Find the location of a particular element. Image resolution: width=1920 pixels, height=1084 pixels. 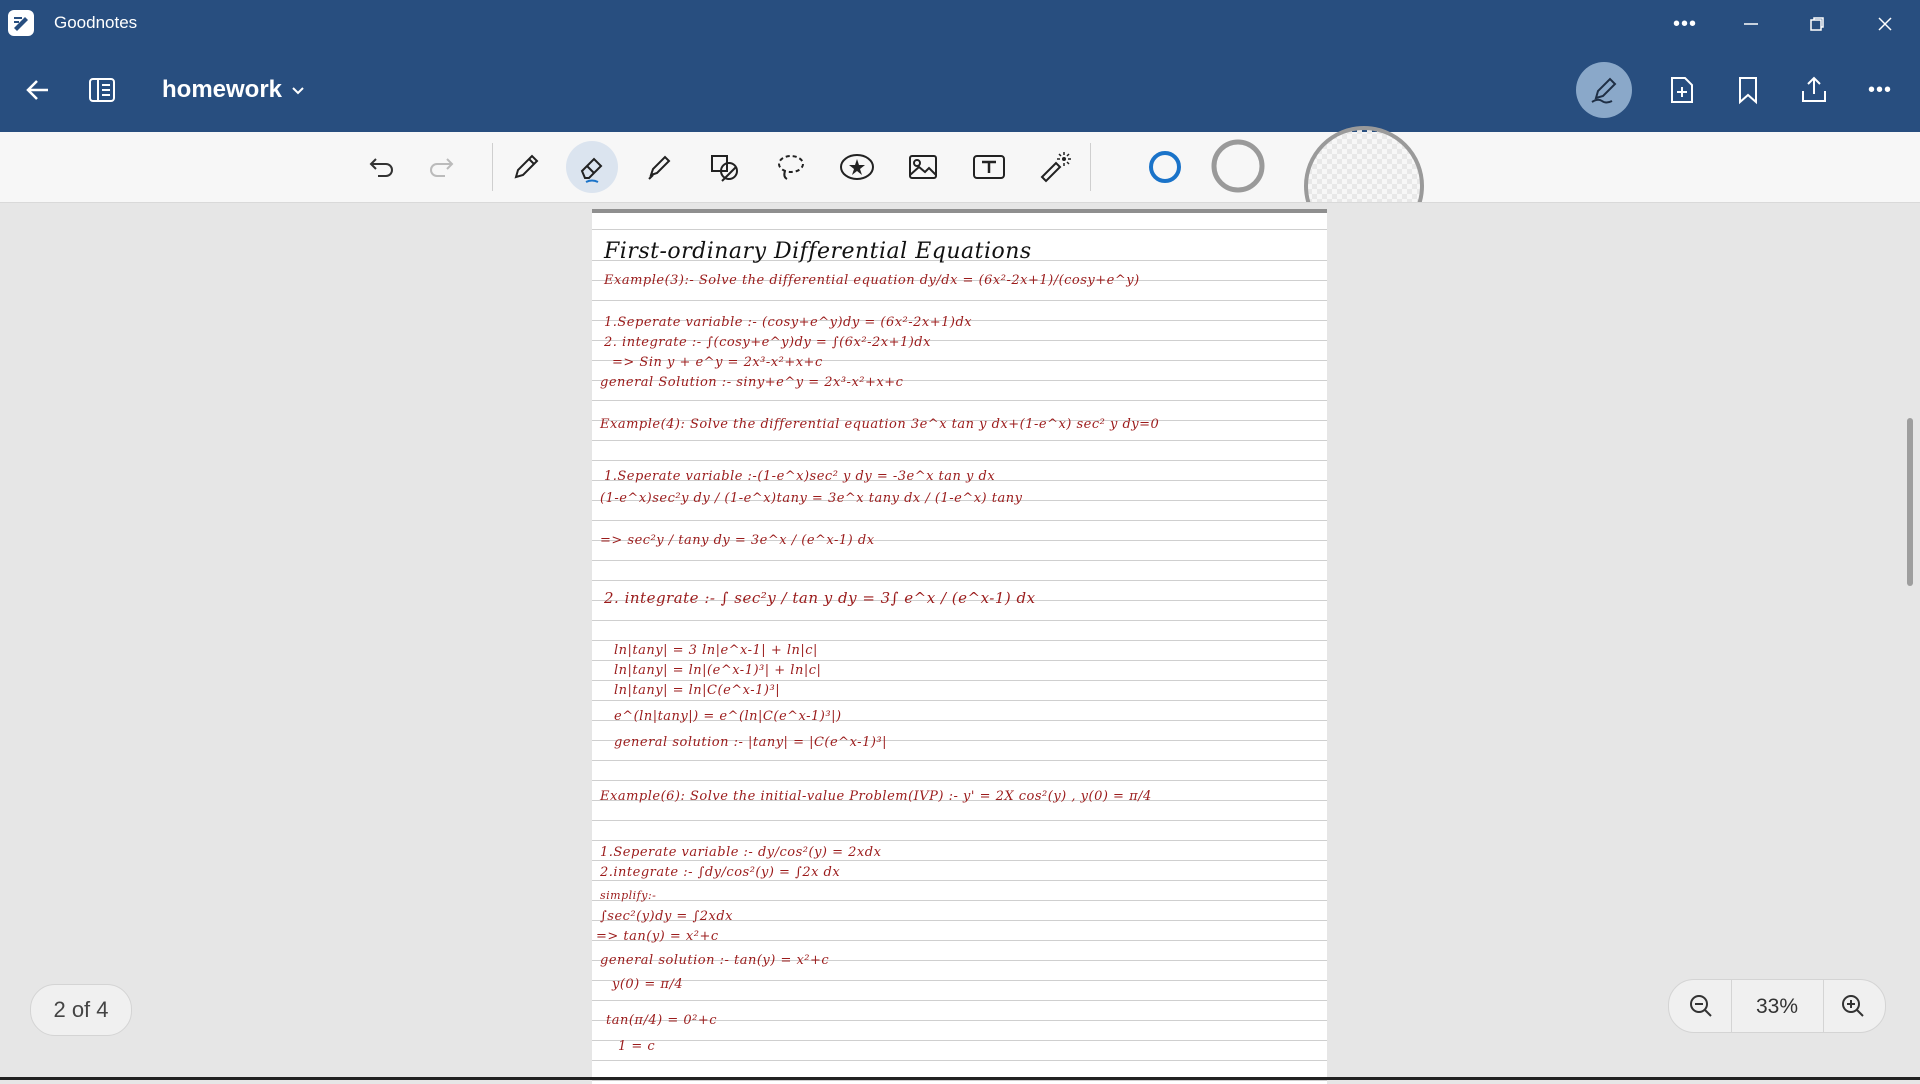

stroke-thickness-button is located at coordinates (1364, 163).